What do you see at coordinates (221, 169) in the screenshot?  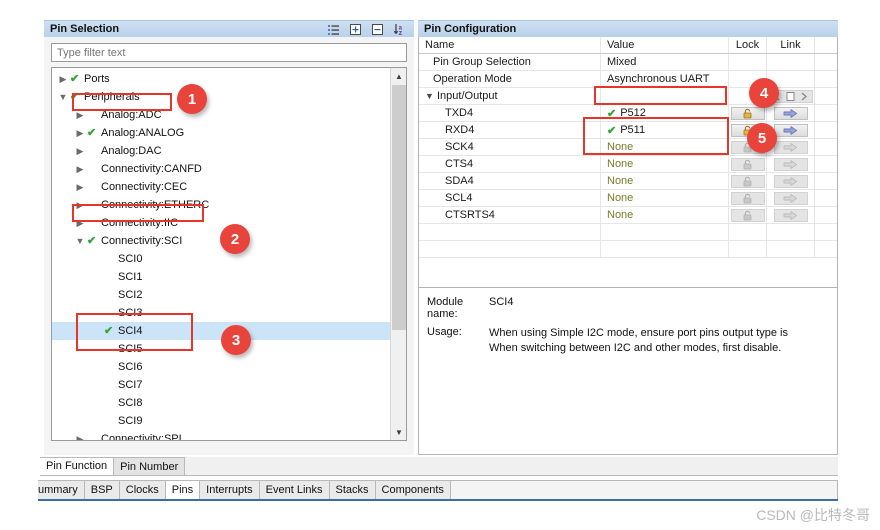 I see `tree-item-connectivity-canfd: ▶✔Connectivity:CANFD` at bounding box center [221, 169].